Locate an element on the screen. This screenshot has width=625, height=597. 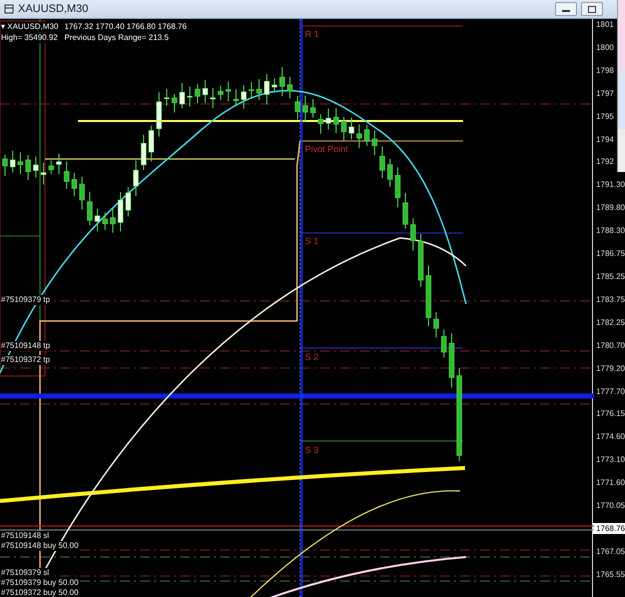
order-label: #75109379 buy 50.00 is located at coordinates (39, 583).